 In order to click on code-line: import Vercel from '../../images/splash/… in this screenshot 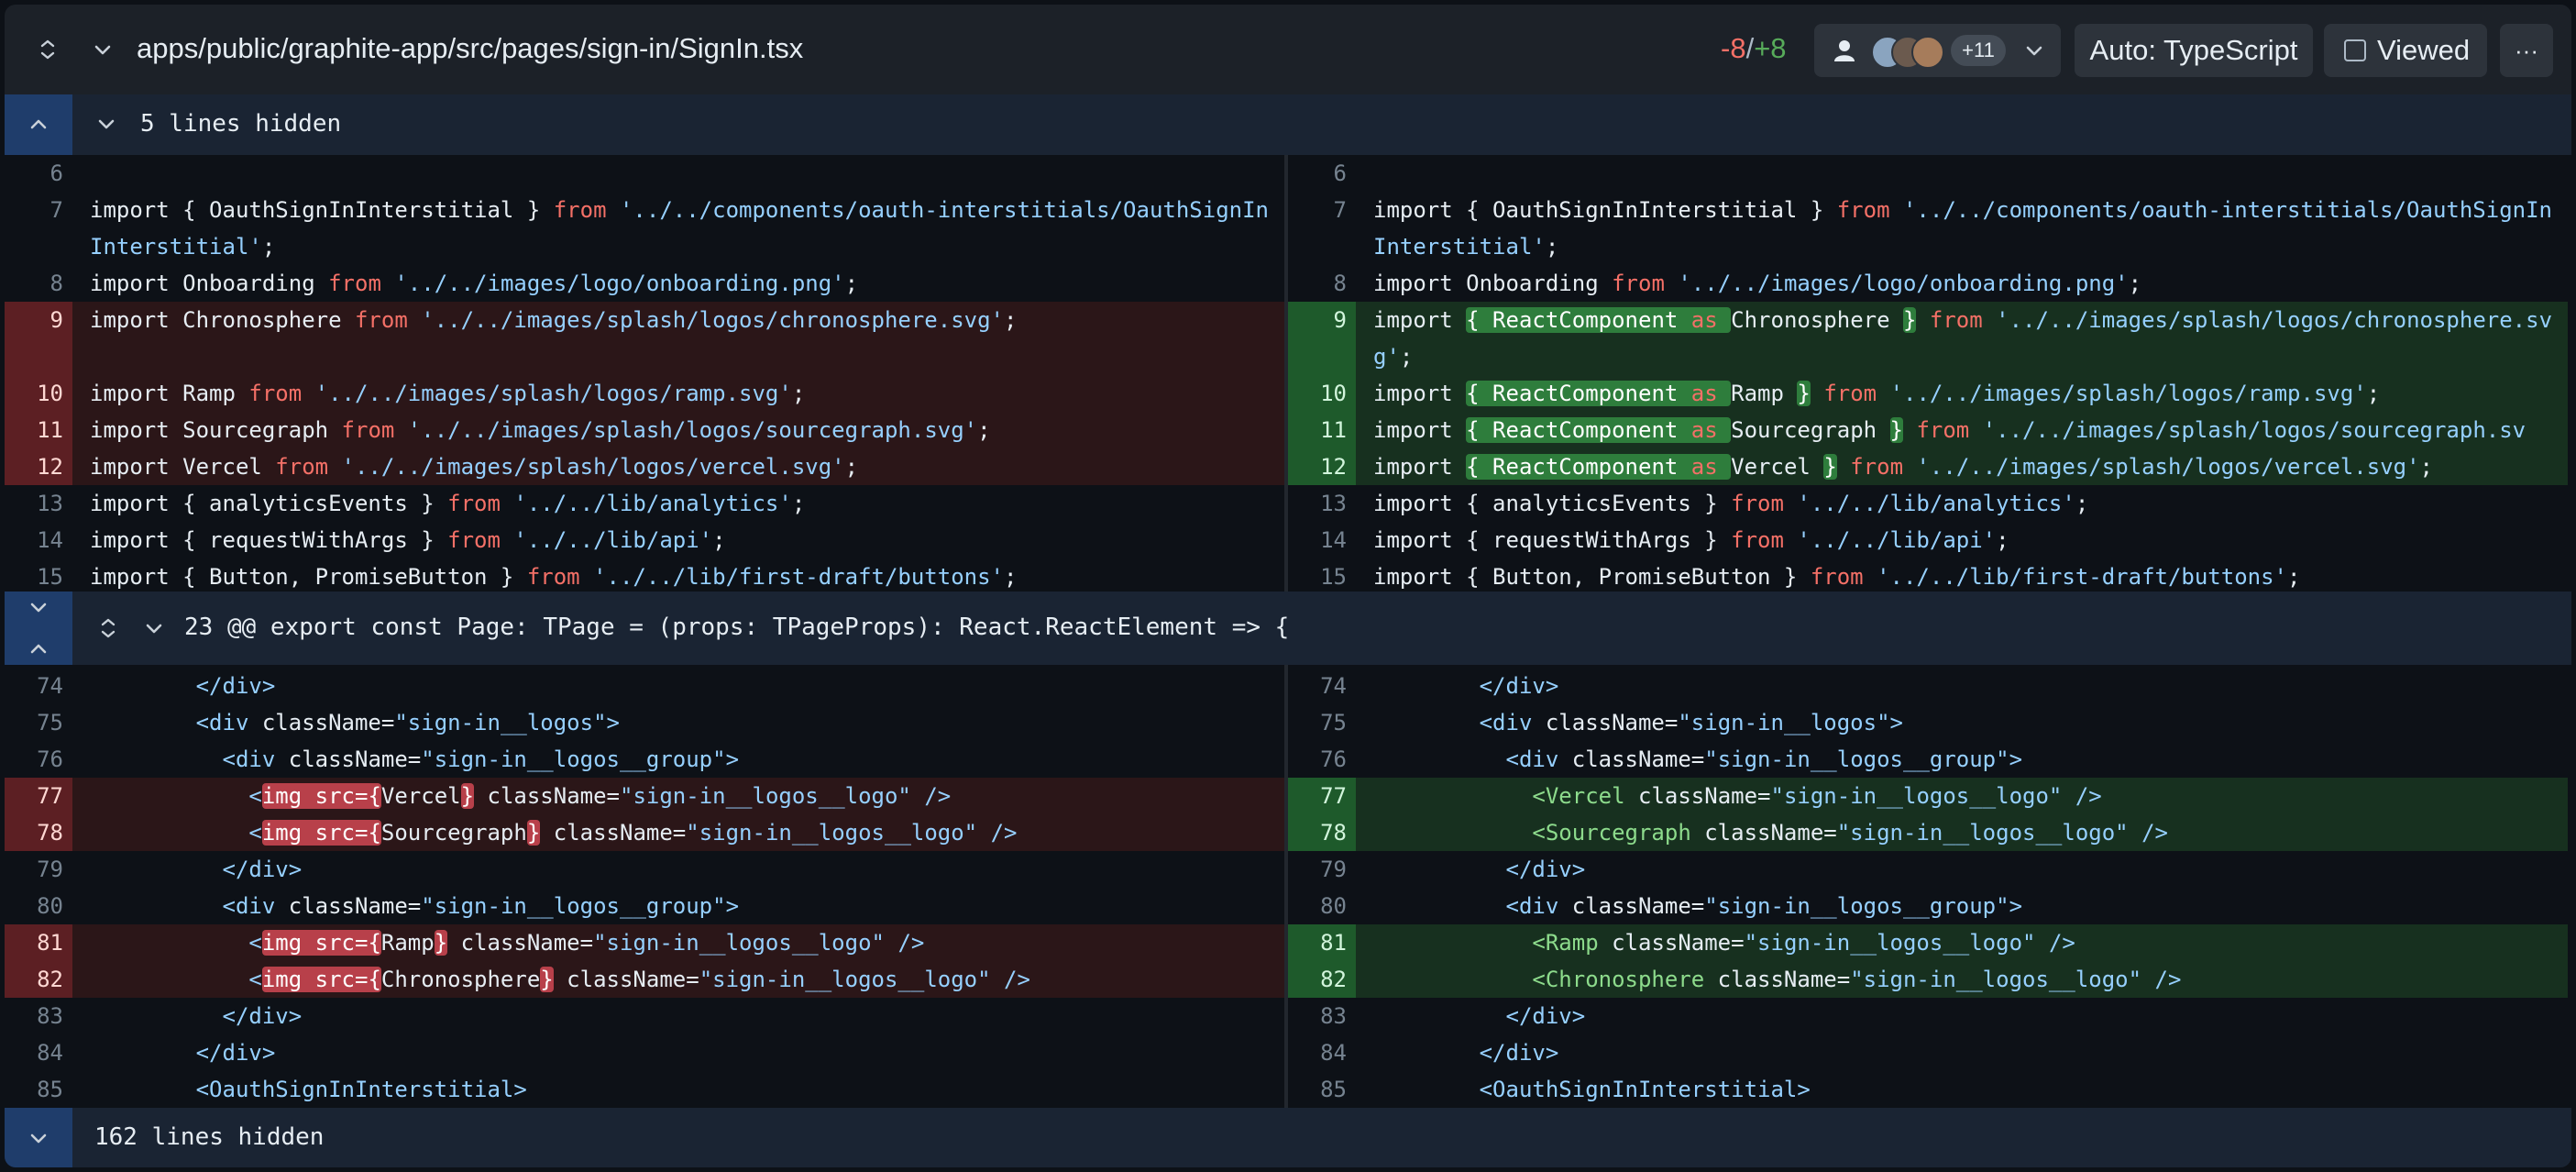, I will do `click(475, 467)`.